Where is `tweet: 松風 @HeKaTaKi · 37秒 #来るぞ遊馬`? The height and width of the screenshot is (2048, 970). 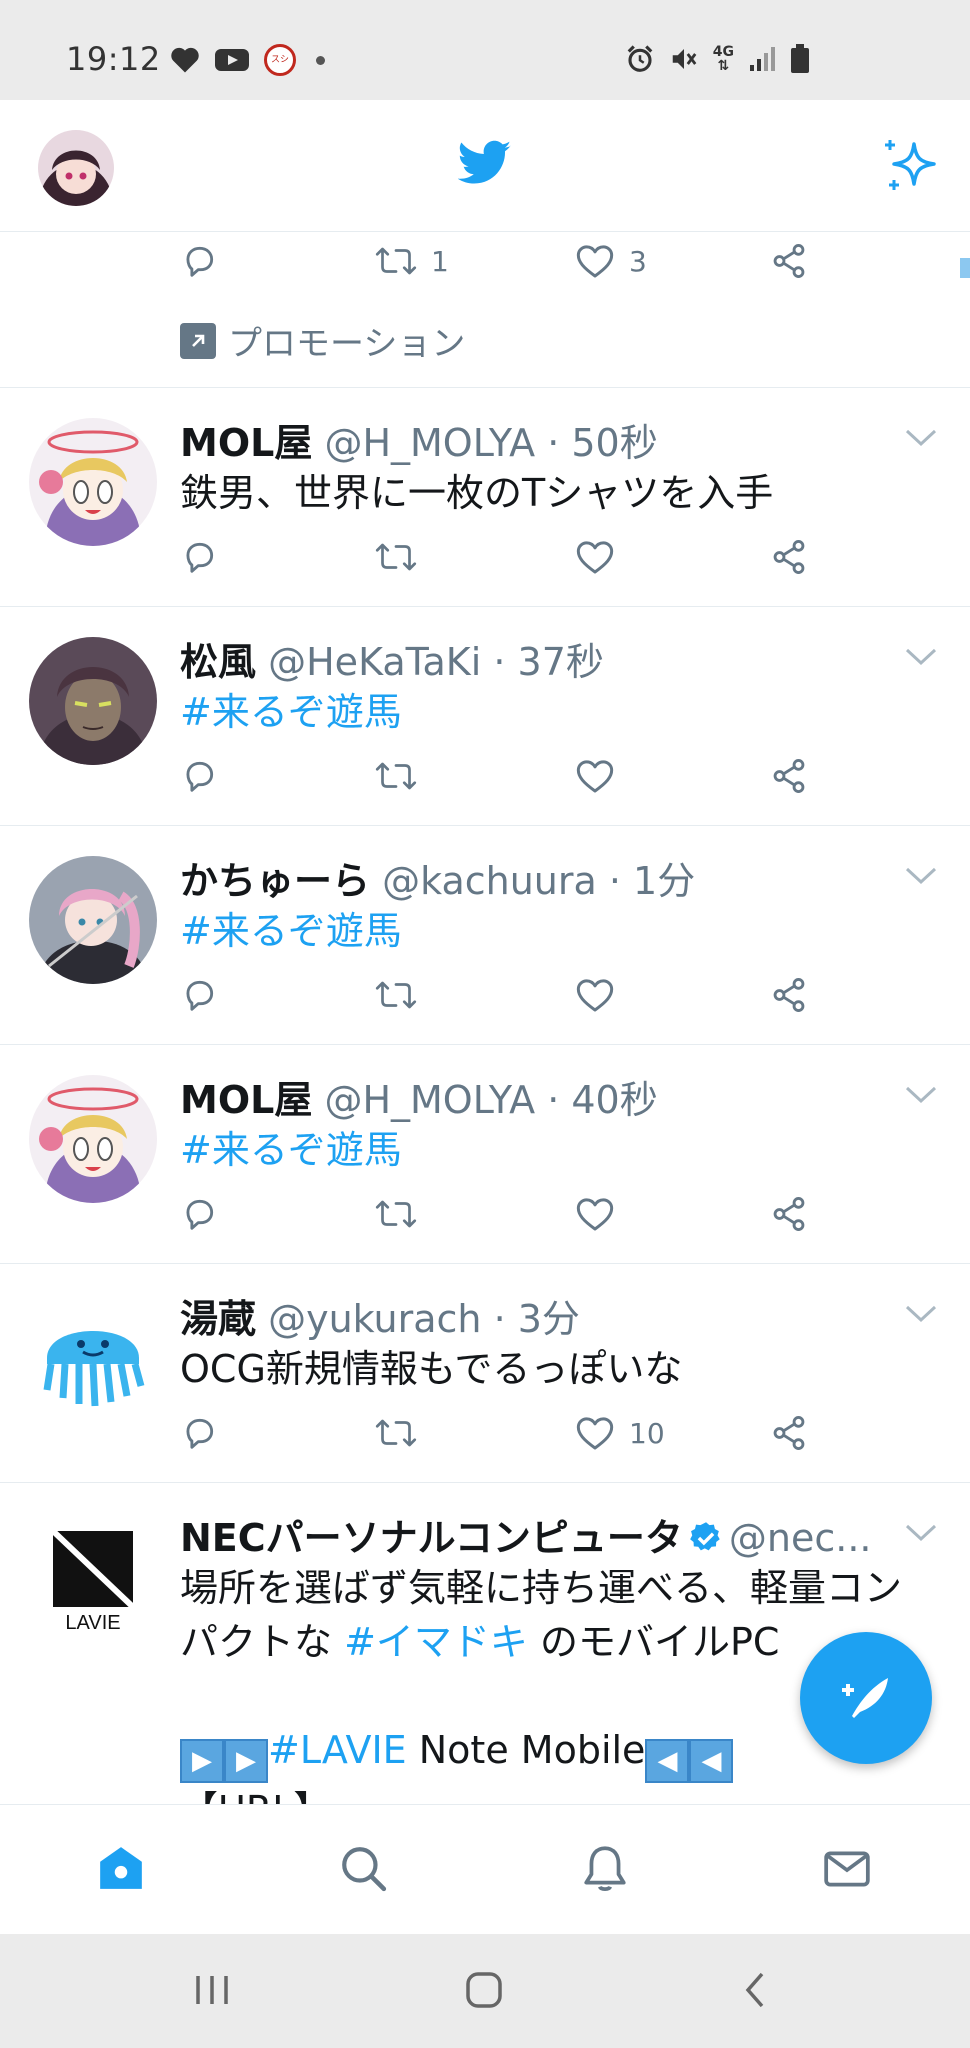 tweet: 松風 @HeKaTaKi · 37秒 #来るぞ遊馬 is located at coordinates (485, 716).